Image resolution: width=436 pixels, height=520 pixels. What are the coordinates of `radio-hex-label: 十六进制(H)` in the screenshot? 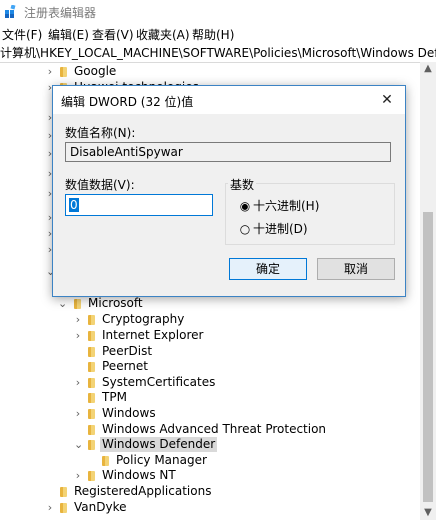 It's located at (286, 206).